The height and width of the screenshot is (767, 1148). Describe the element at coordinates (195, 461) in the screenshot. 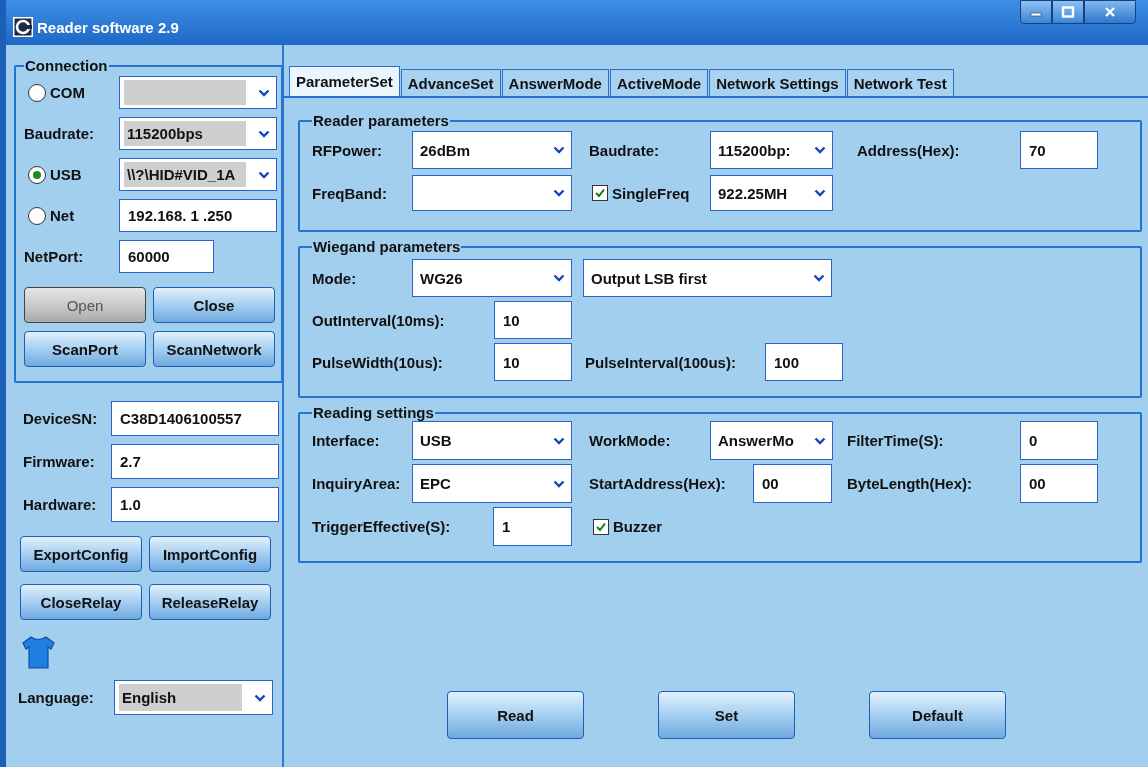

I see `text-field: 2.7` at that location.